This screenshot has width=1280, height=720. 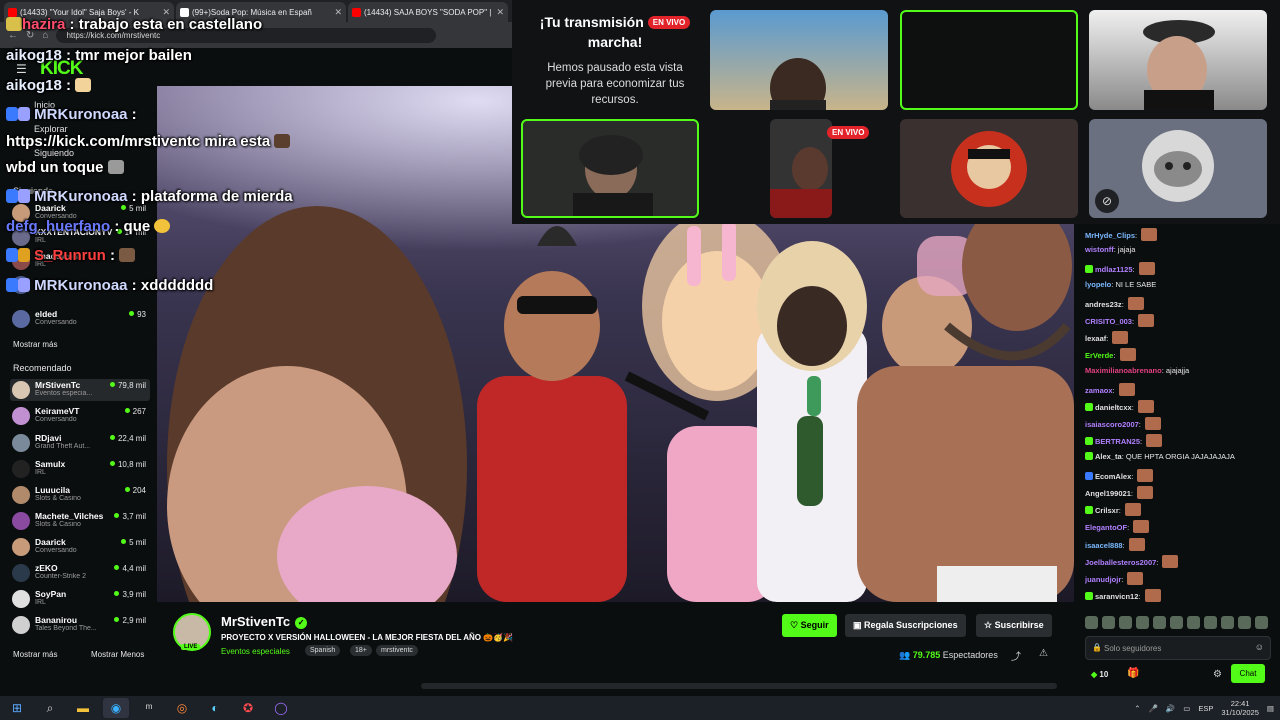 I want to click on chat-username: MrHyde_Clips, so click(x=1110, y=235).